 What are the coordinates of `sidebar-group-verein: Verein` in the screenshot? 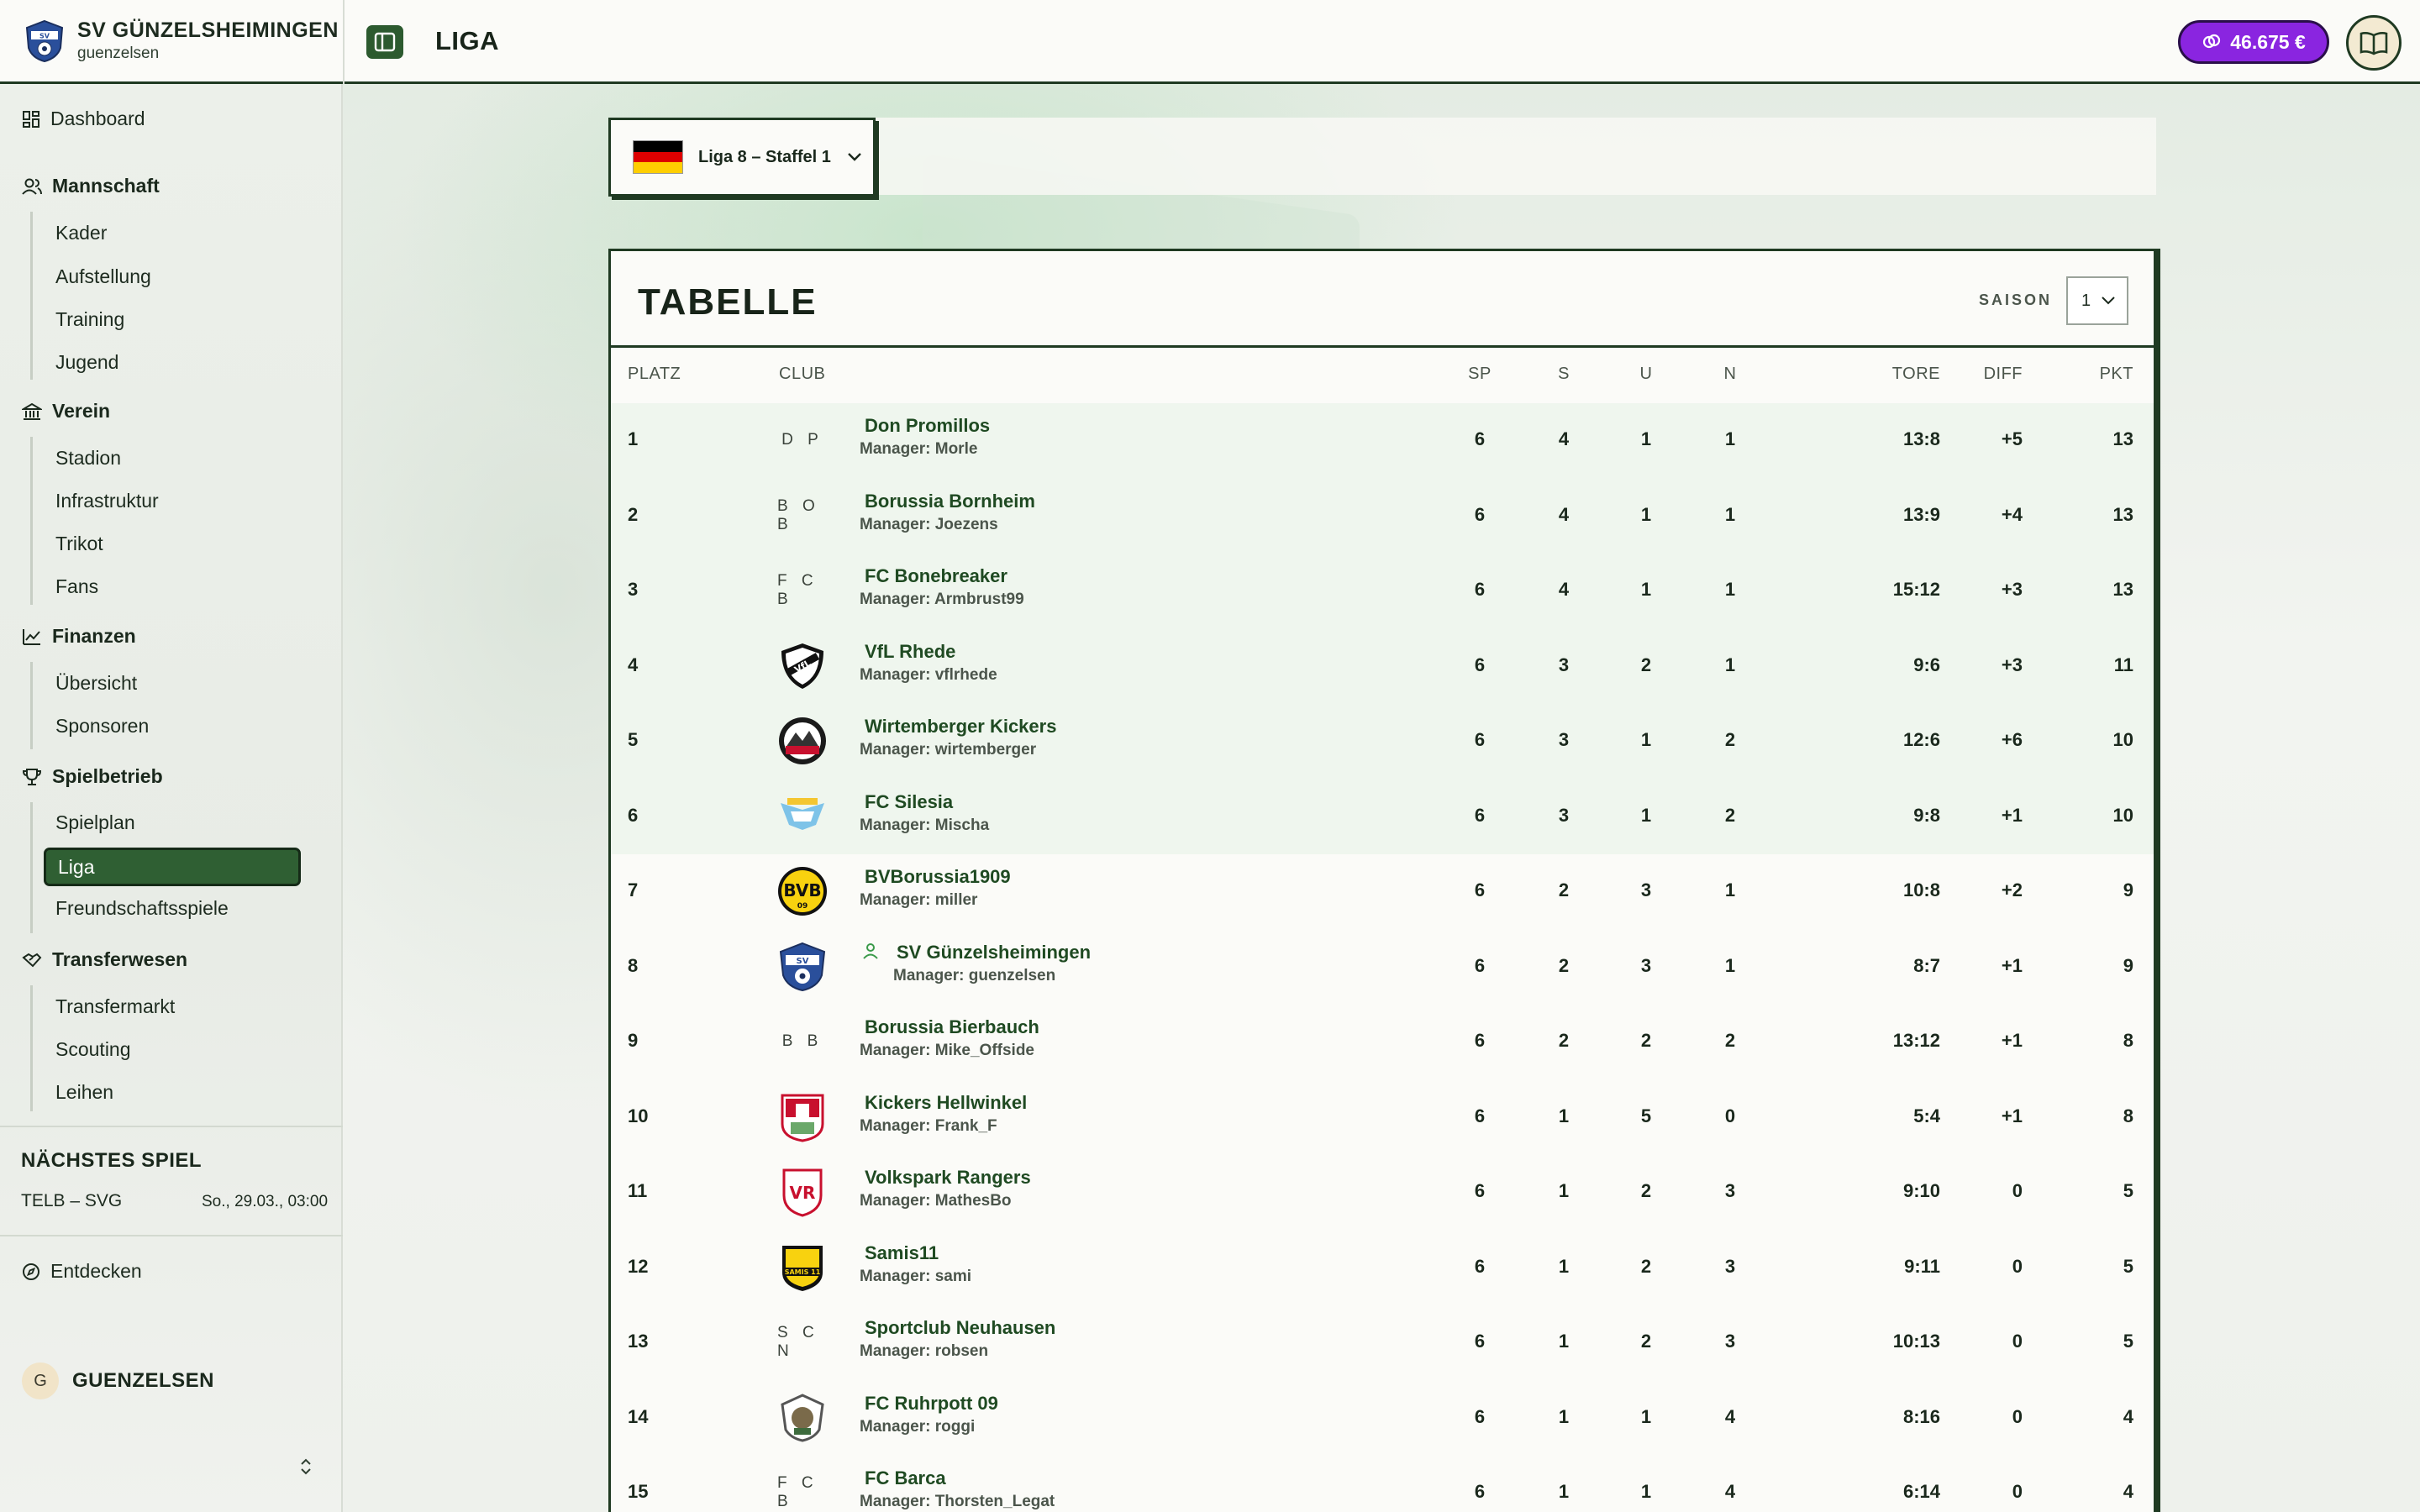 It's located at (66, 411).